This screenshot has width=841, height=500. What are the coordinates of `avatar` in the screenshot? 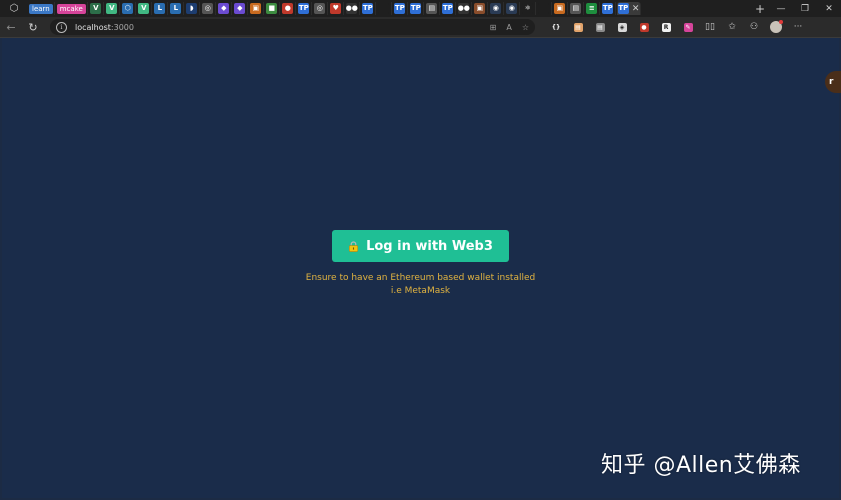 It's located at (776, 26).